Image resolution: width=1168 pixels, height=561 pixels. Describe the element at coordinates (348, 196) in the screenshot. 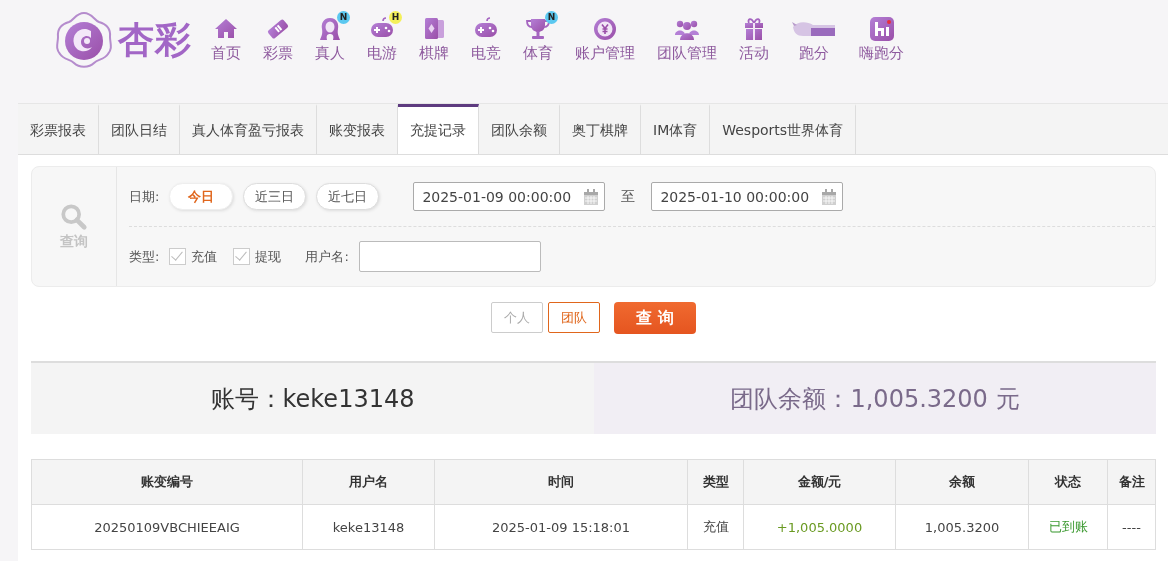

I see `date-range-button: 近七日` at that location.